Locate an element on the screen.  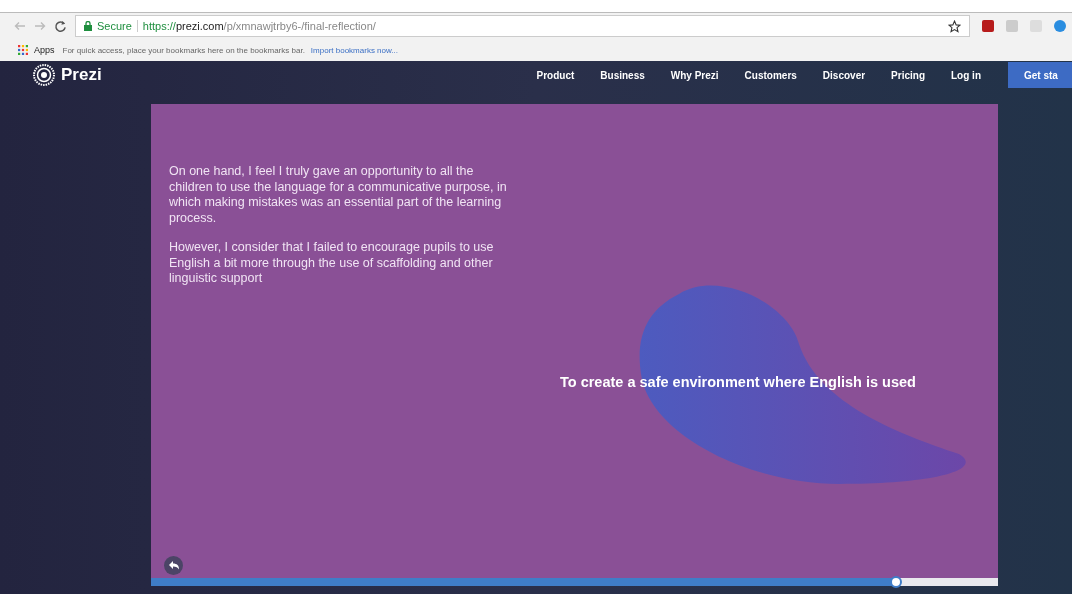
lock-icon is located at coordinates (88, 26).